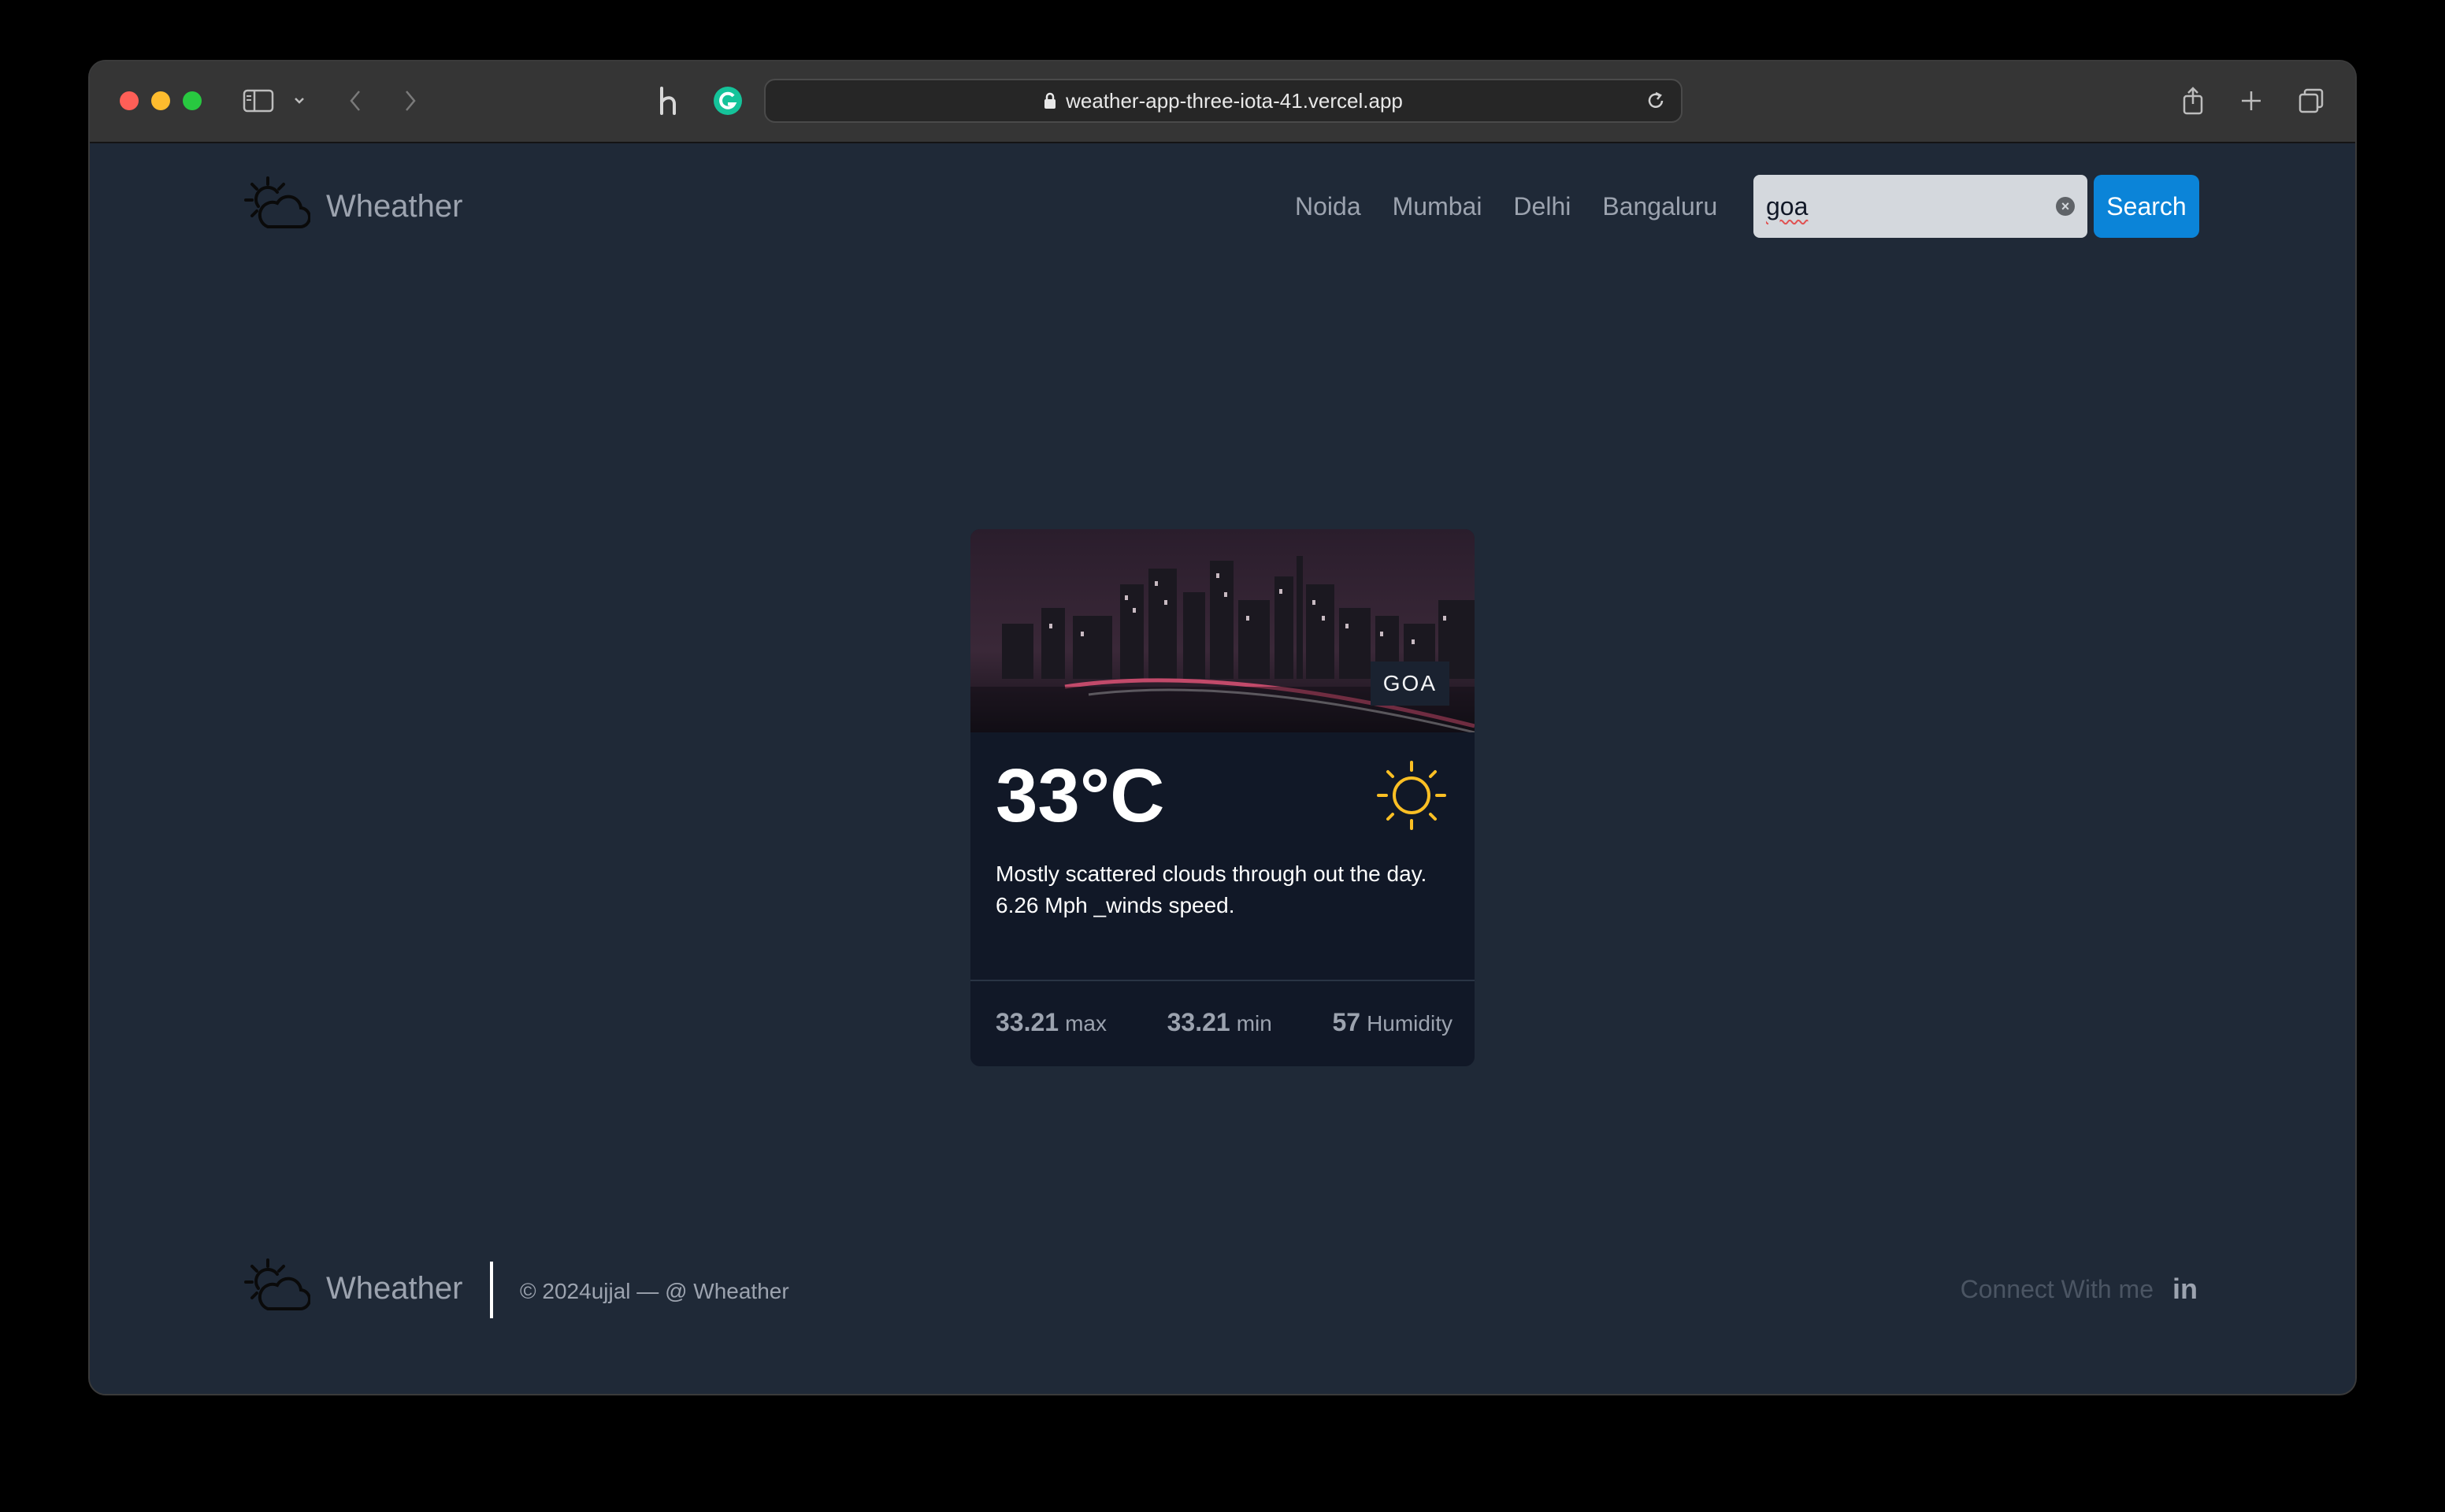 The image size is (2445, 1512). Describe the element at coordinates (193, 100) in the screenshot. I see `maximize-window-button` at that location.